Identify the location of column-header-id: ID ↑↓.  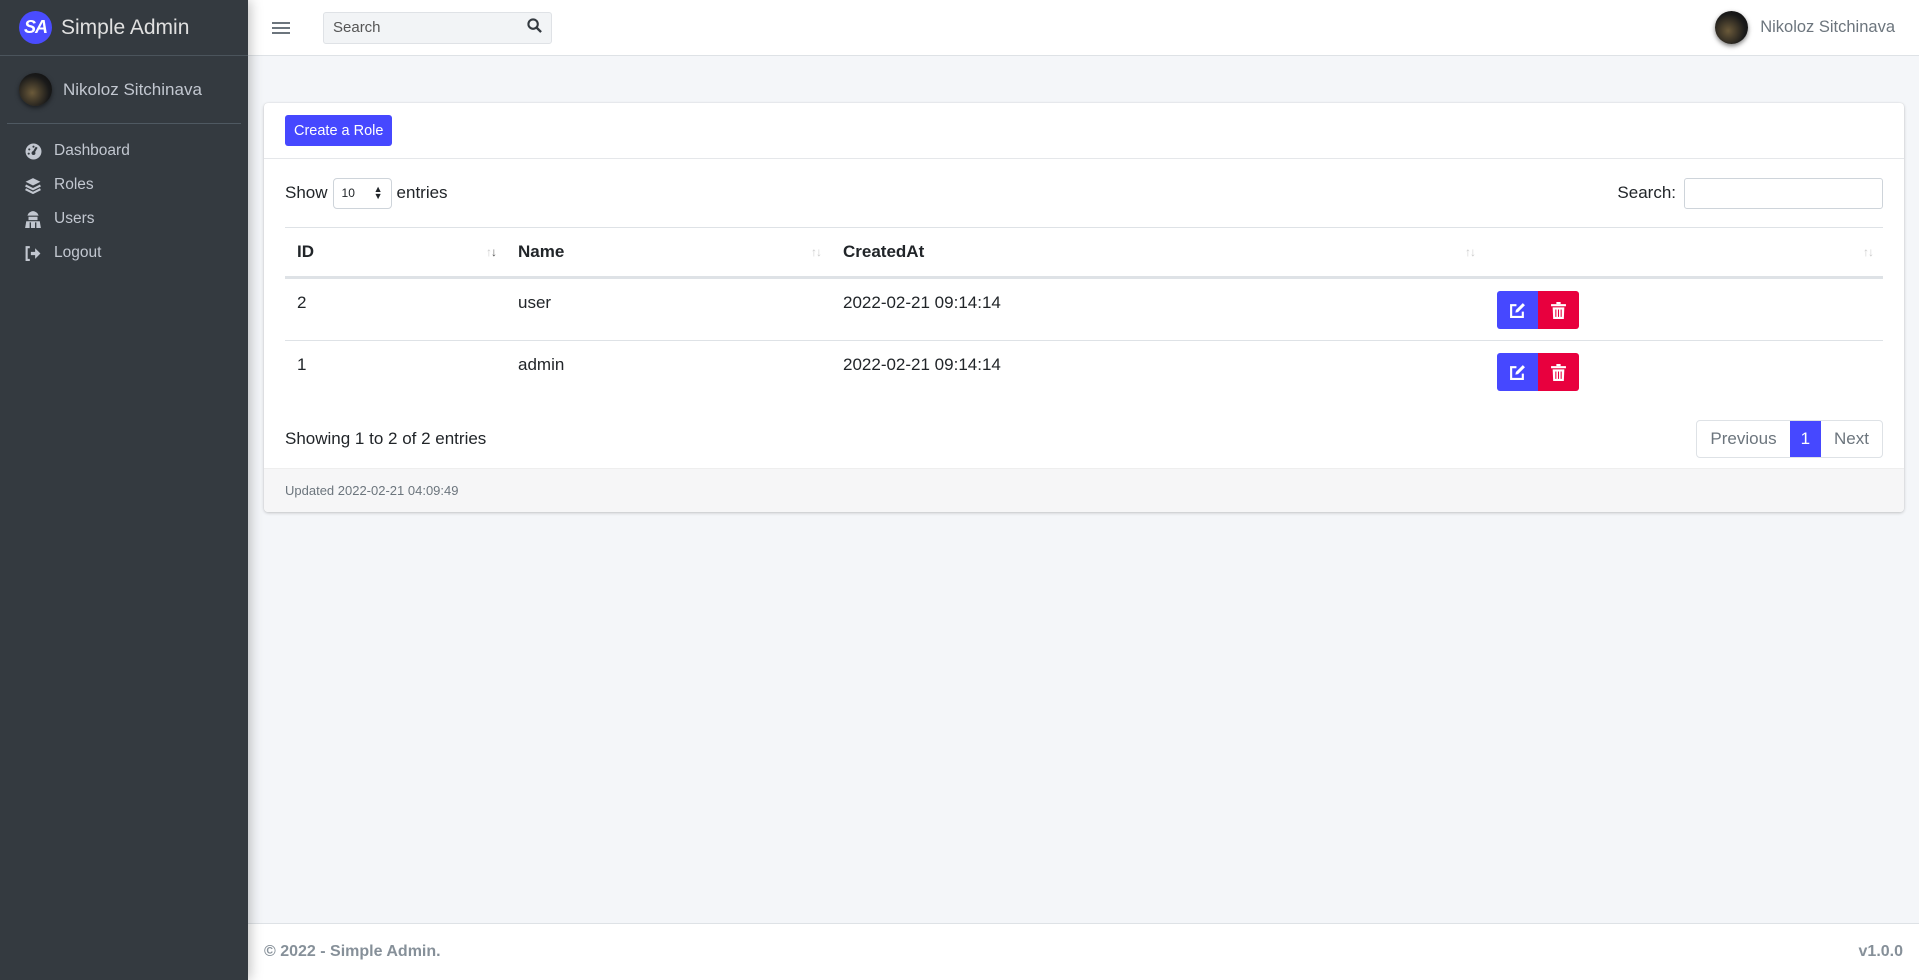
(395, 253).